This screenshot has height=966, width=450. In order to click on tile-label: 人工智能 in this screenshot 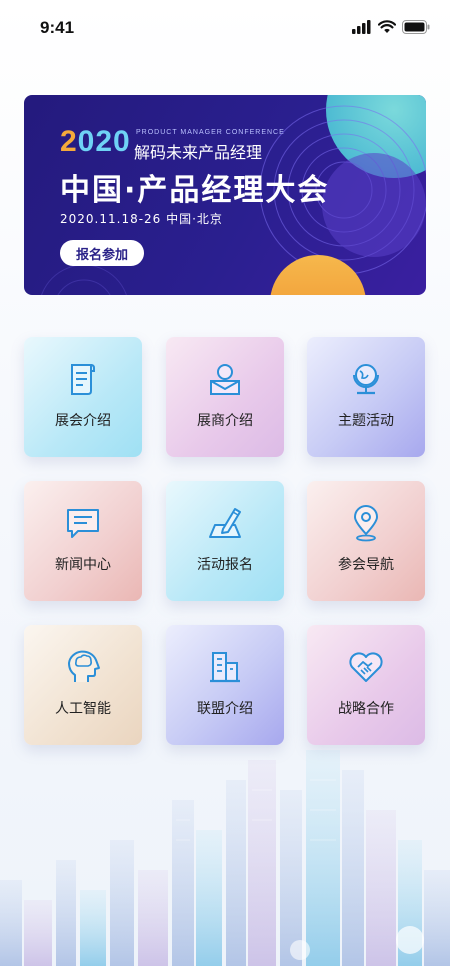, I will do `click(83, 709)`.